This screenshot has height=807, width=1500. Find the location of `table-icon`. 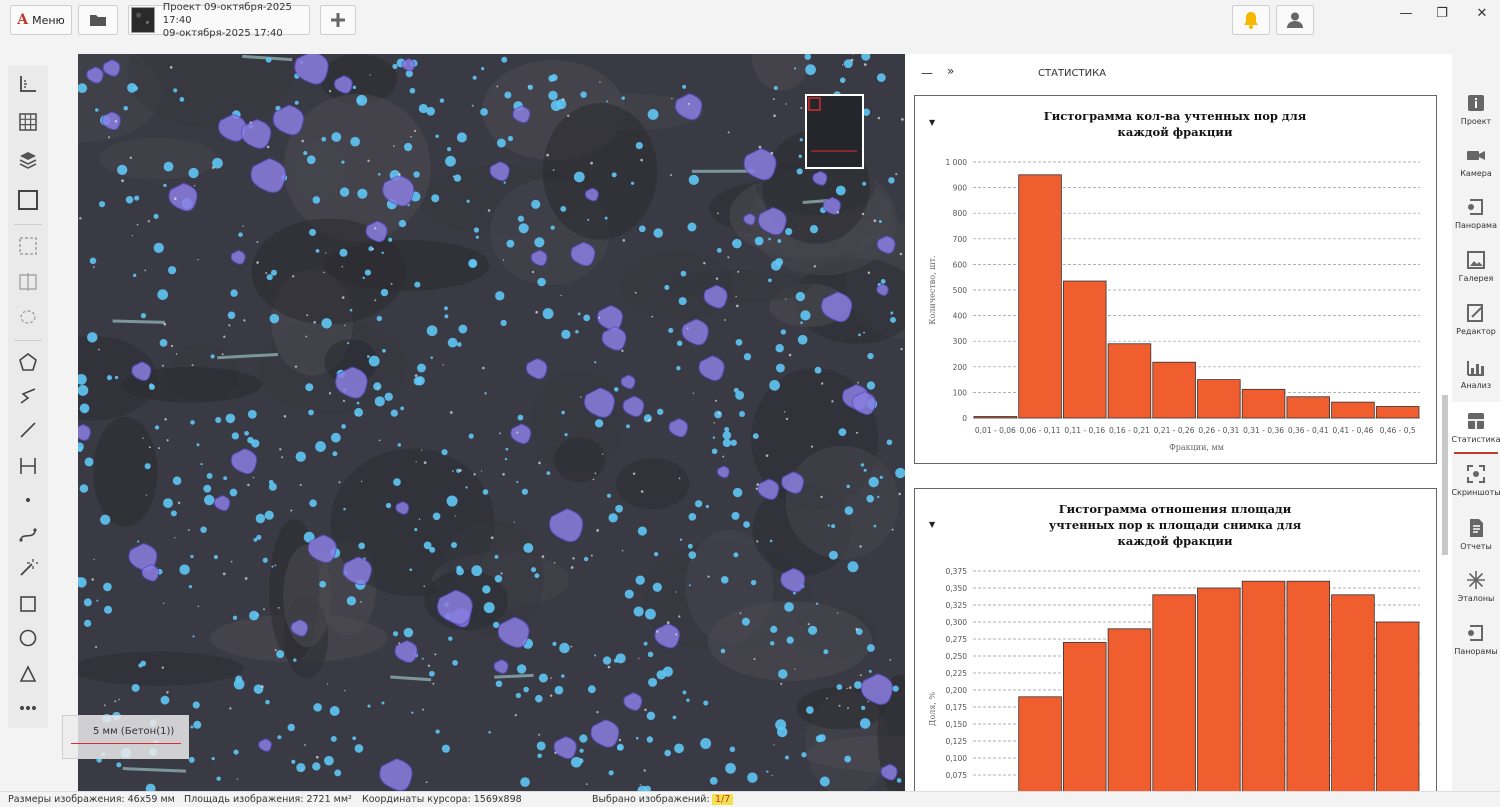

table-icon is located at coordinates (1476, 421).